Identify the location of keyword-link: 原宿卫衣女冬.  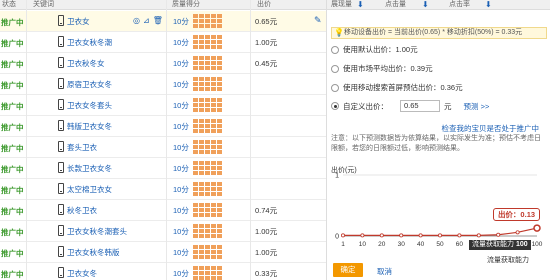
(89, 84).